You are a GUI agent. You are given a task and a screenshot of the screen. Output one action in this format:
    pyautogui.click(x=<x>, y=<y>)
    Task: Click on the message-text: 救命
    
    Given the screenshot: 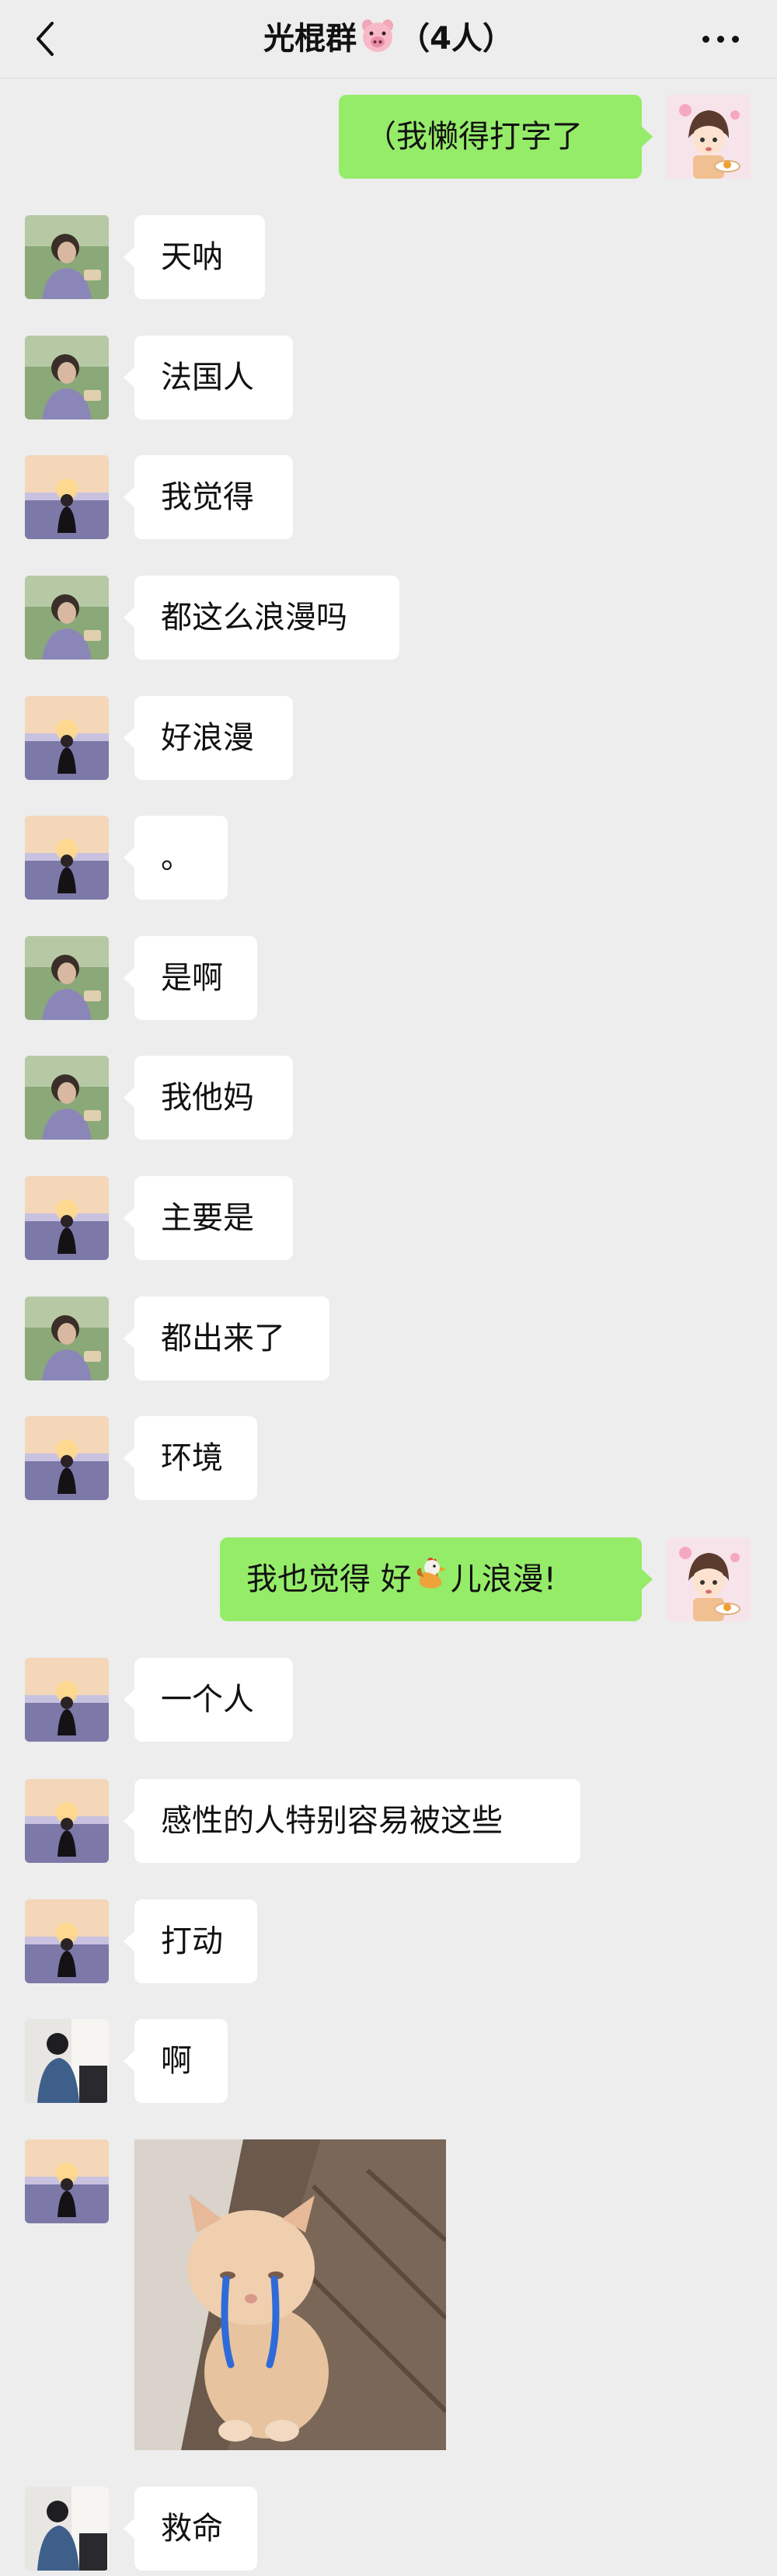 What is the action you would take?
    pyautogui.click(x=192, y=2528)
    